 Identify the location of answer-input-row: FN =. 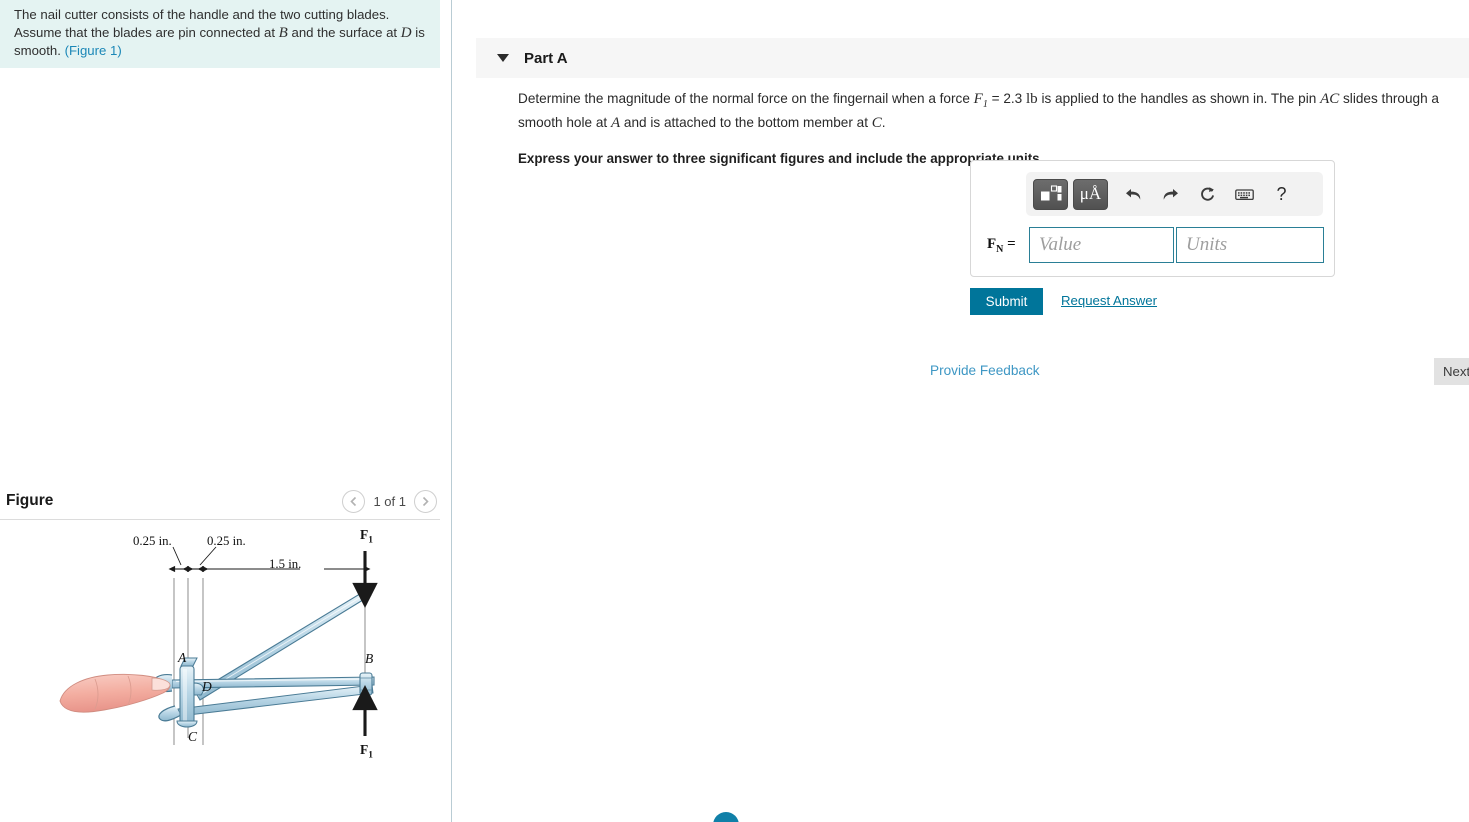
(1153, 245).